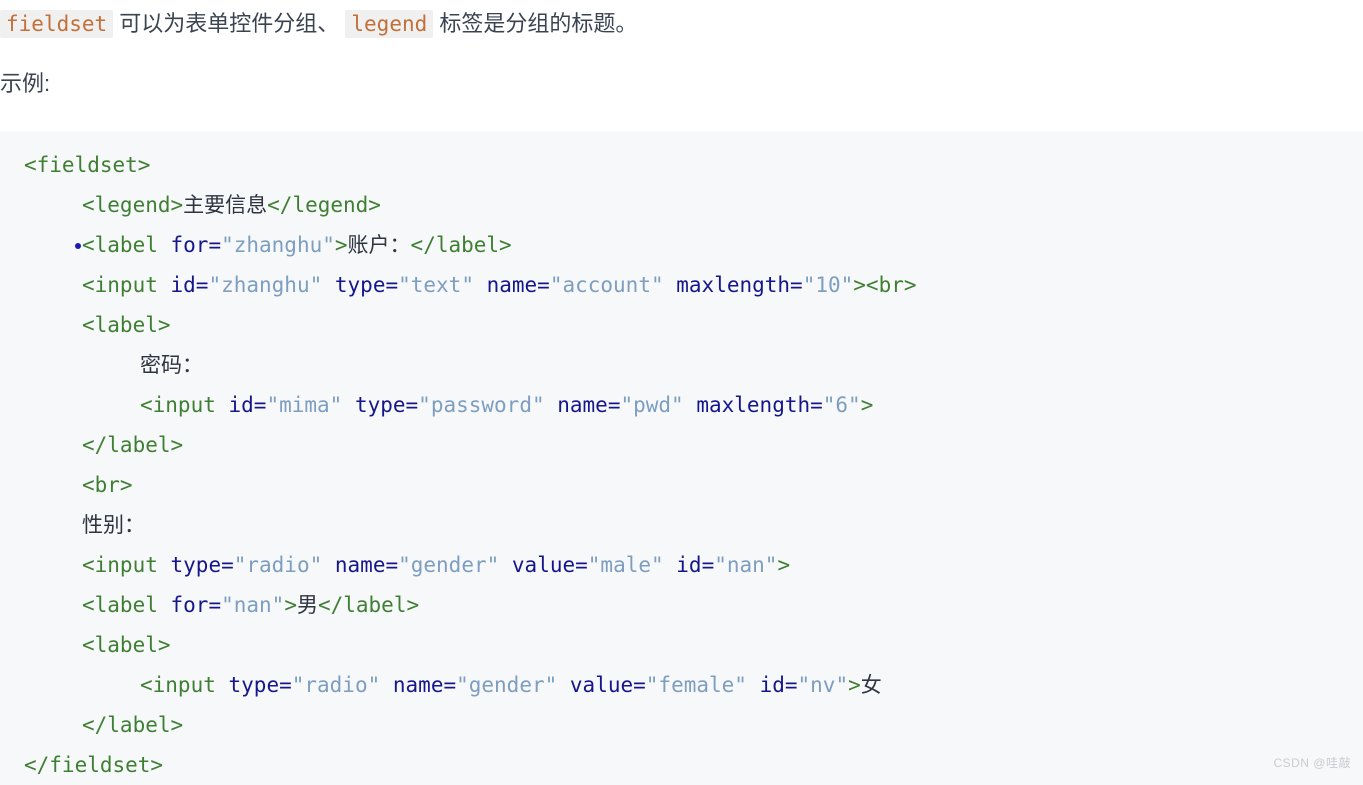 This screenshot has height=785, width=1363. Describe the element at coordinates (324, 205) in the screenshot. I see `code-token-tag: </legend>` at that location.